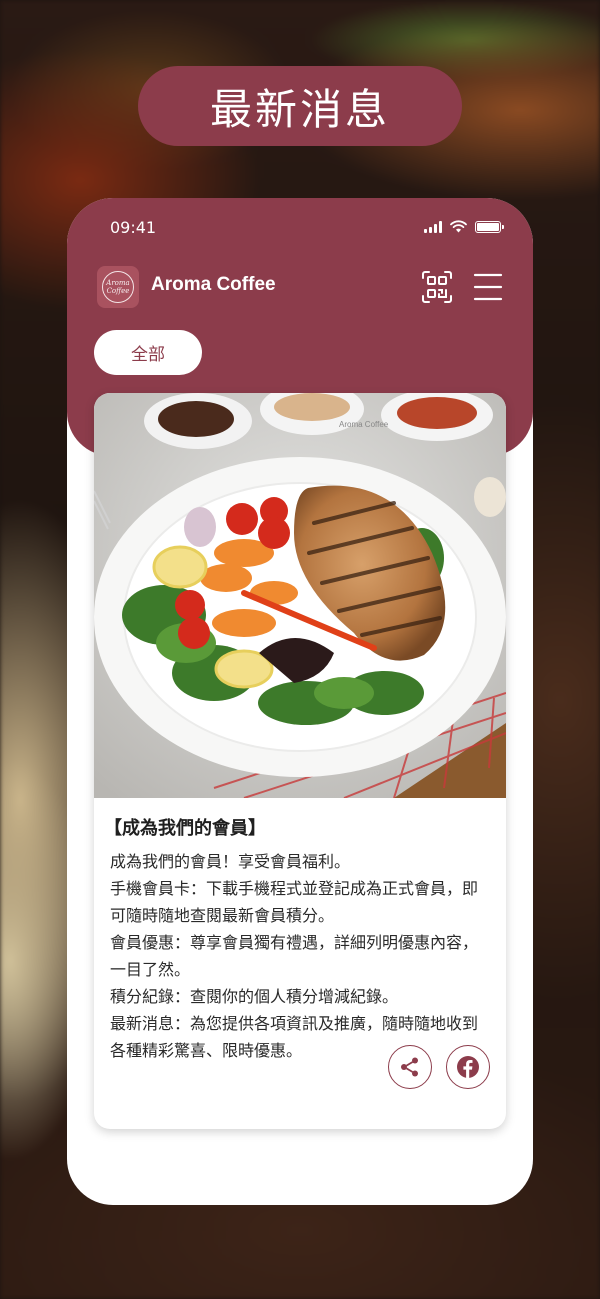  What do you see at coordinates (439, 1067) in the screenshot?
I see `news-actions` at bounding box center [439, 1067].